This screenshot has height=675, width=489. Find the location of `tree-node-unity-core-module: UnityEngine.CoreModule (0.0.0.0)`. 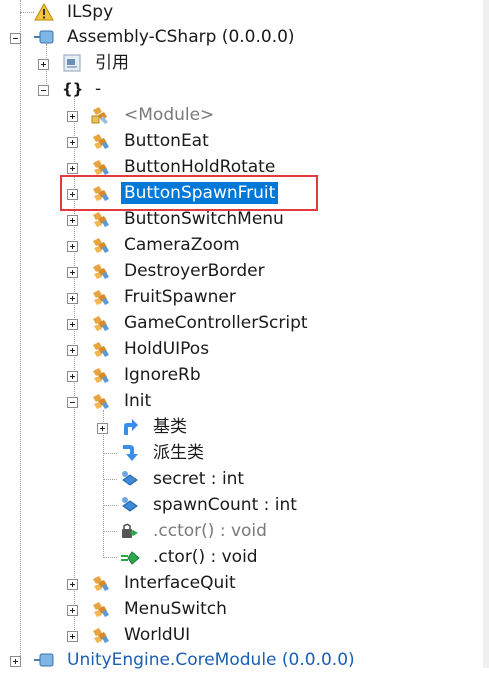

tree-node-unity-core-module: UnityEngine.CoreModule (0.0.0.0) is located at coordinates (190, 661).